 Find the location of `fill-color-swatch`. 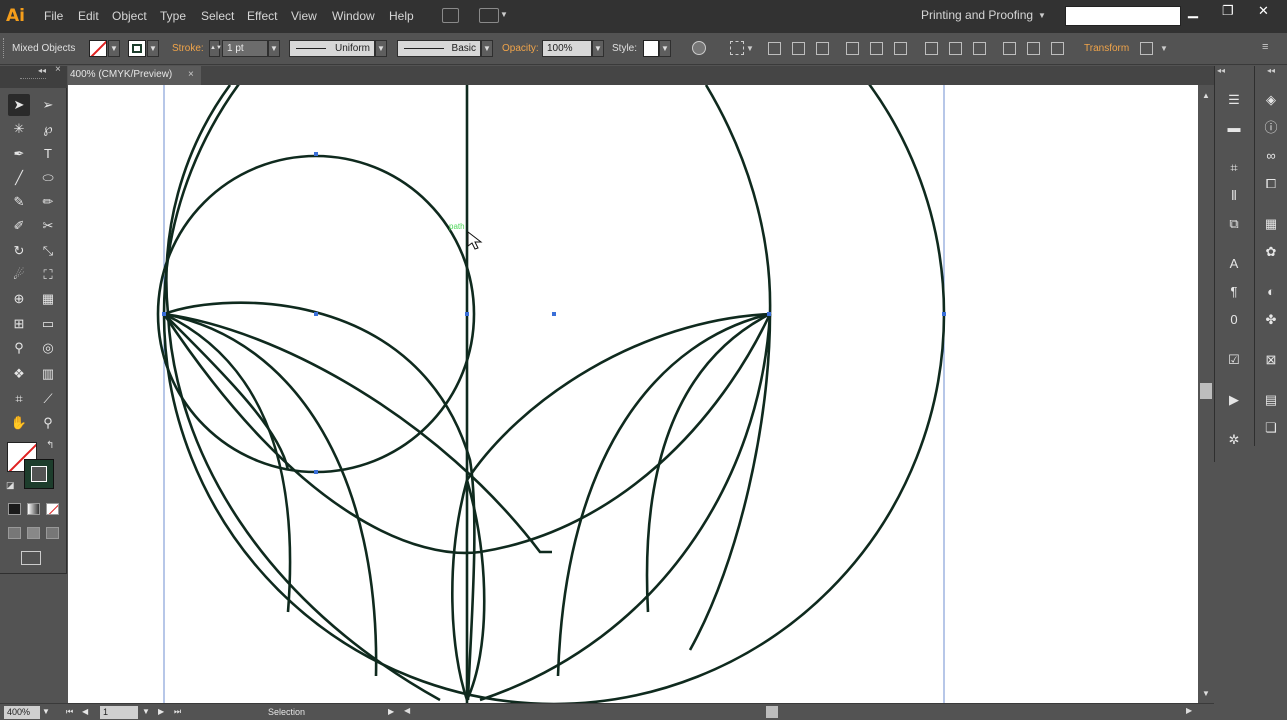

fill-color-swatch is located at coordinates (98, 48).